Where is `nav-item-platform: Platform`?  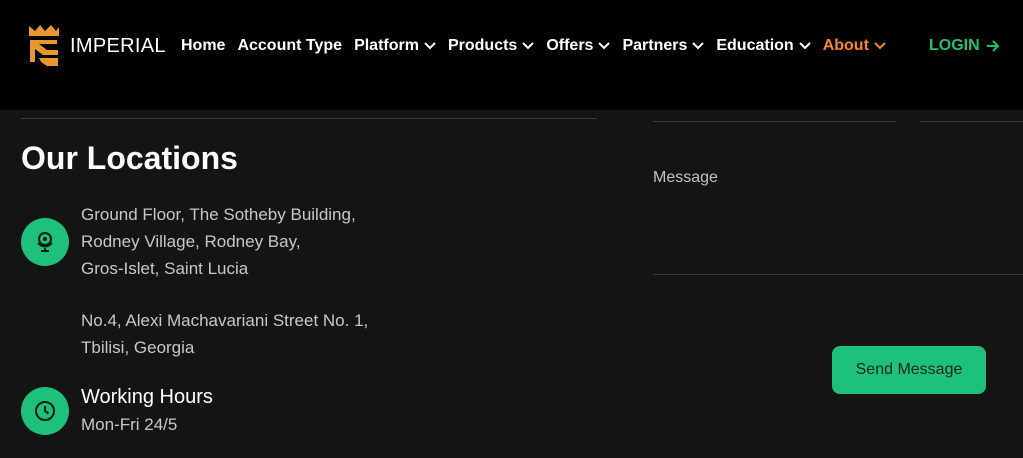
nav-item-platform: Platform is located at coordinates (395, 46).